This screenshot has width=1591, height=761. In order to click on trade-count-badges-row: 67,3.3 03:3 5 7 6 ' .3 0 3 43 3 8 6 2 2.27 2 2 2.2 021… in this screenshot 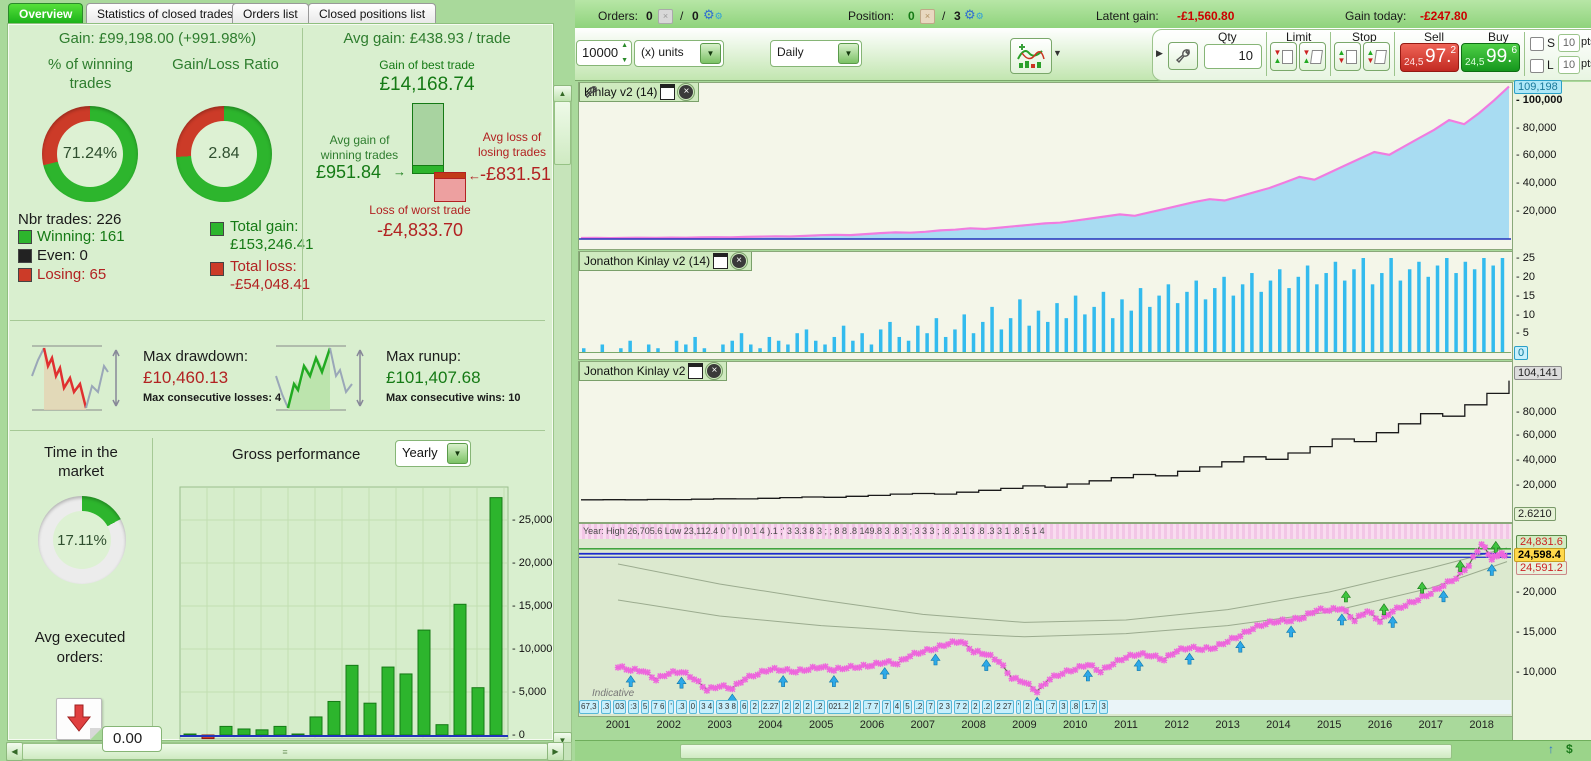, I will do `click(1045, 707)`.